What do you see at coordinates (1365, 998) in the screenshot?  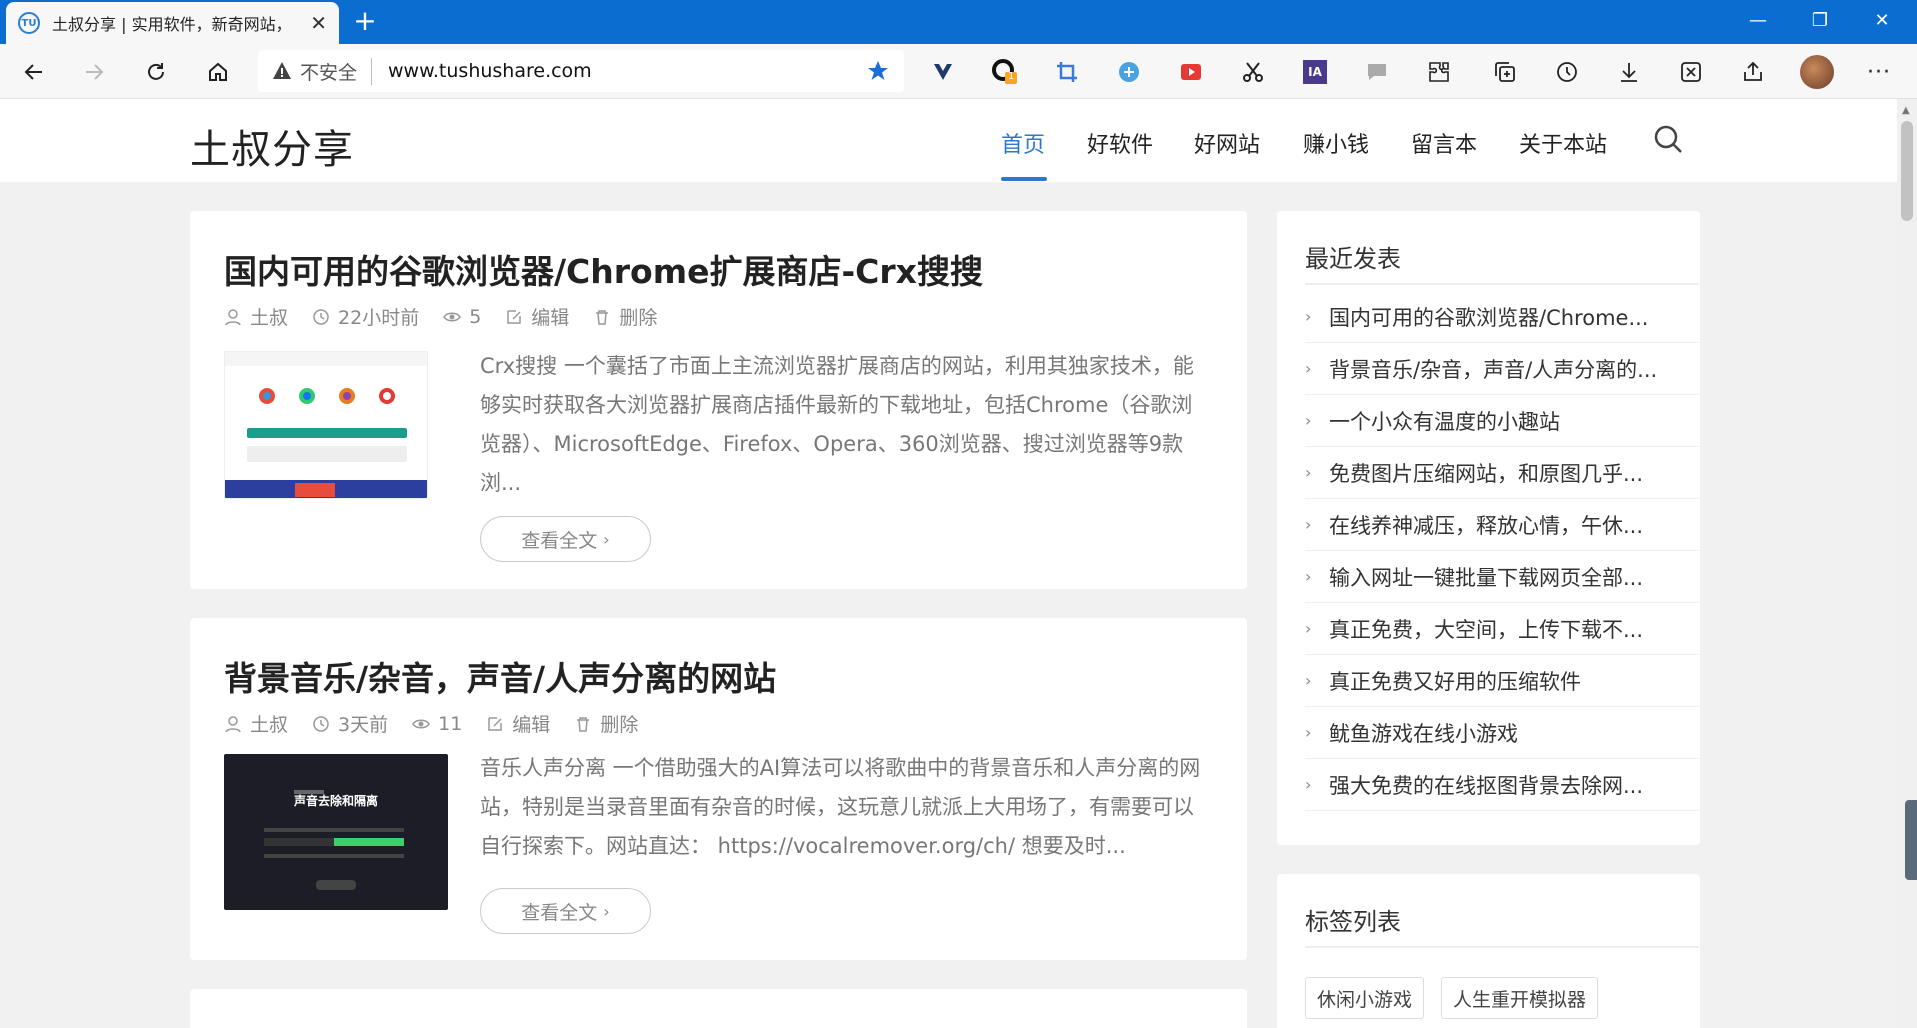 I see `tag-item: 休闲小游戏` at bounding box center [1365, 998].